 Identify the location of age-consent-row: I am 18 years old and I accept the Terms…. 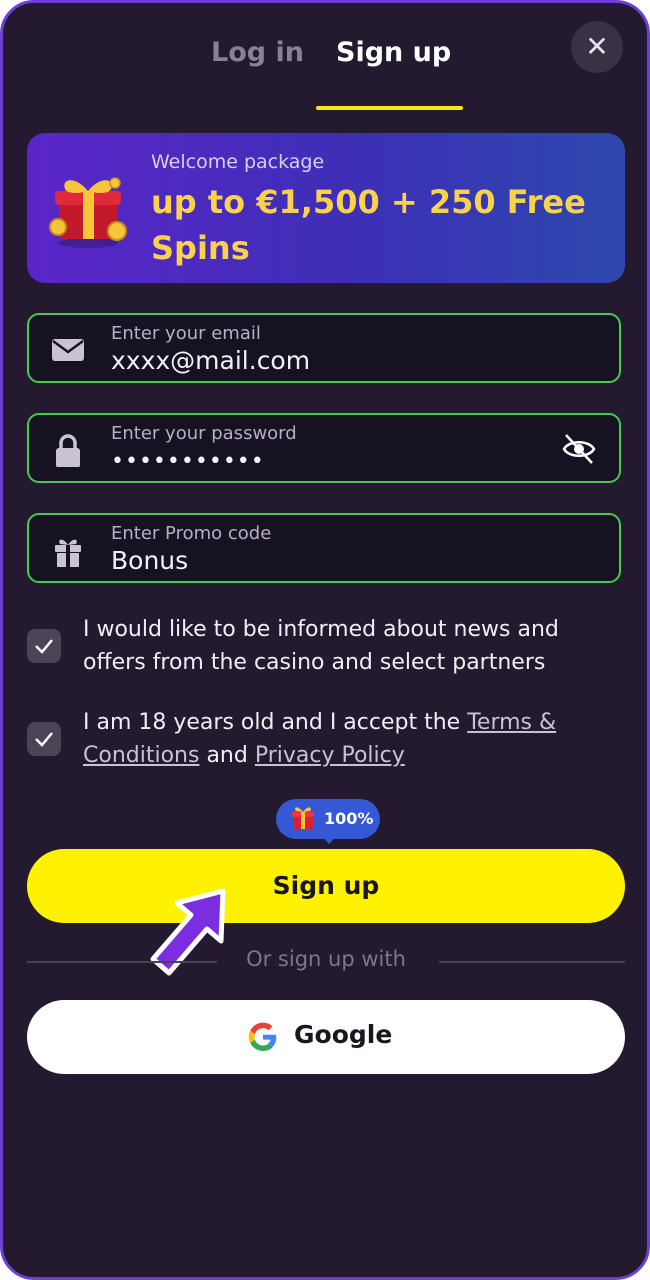
(317, 741).